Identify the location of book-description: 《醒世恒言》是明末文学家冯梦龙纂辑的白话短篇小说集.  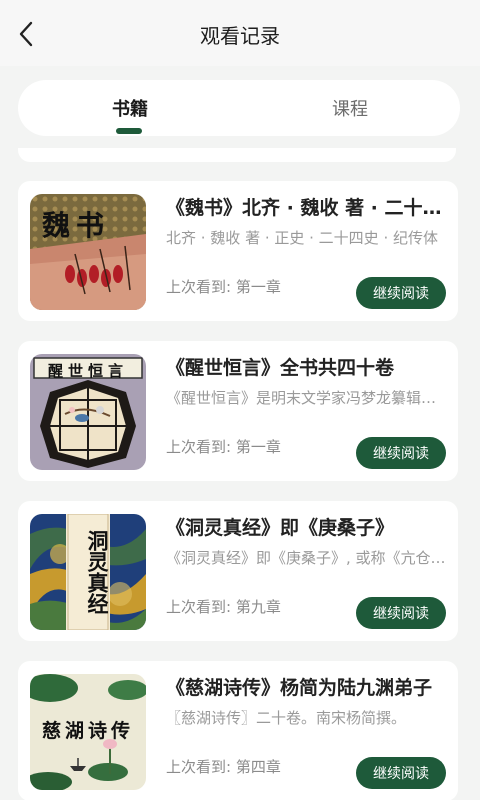
(307, 398).